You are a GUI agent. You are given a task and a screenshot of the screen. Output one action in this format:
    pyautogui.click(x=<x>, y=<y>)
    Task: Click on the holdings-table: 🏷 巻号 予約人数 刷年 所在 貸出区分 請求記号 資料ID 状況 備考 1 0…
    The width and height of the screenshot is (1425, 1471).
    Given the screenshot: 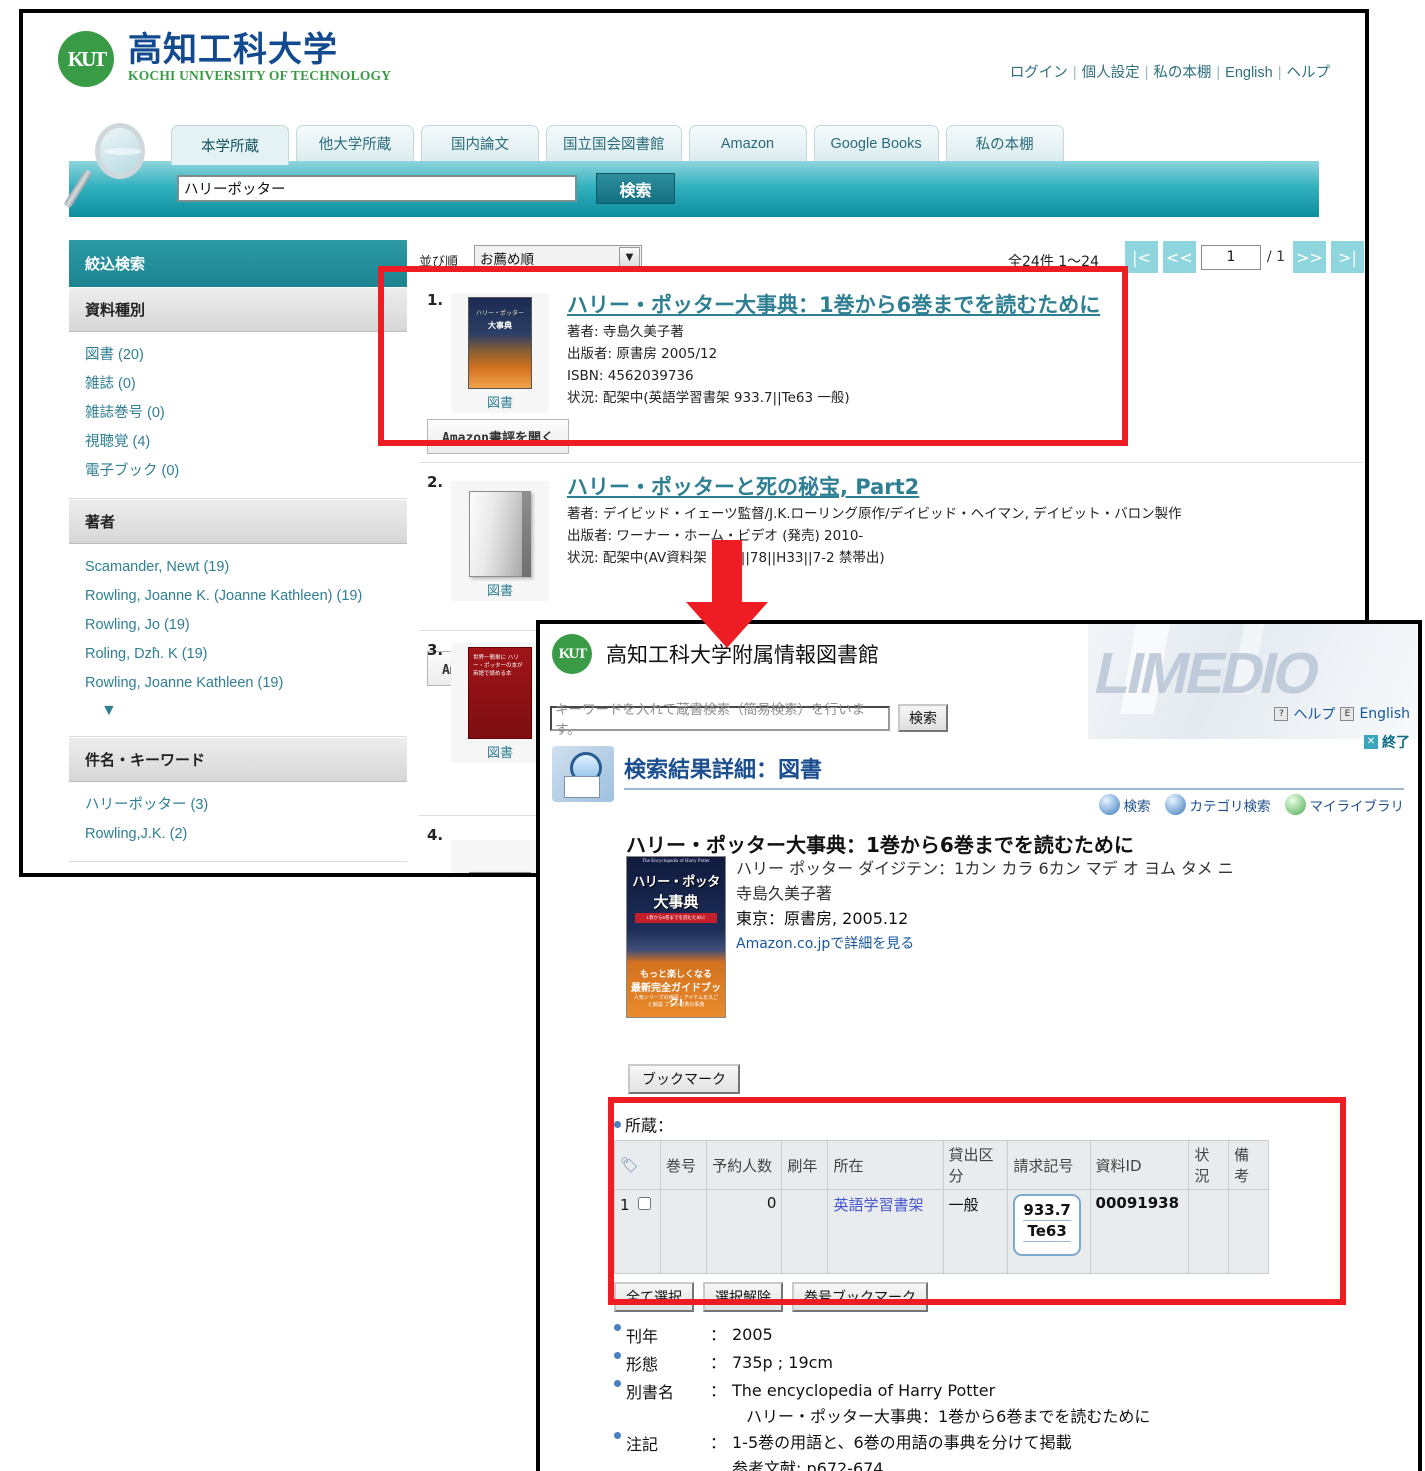 What is the action you would take?
    pyautogui.click(x=941, y=1207)
    